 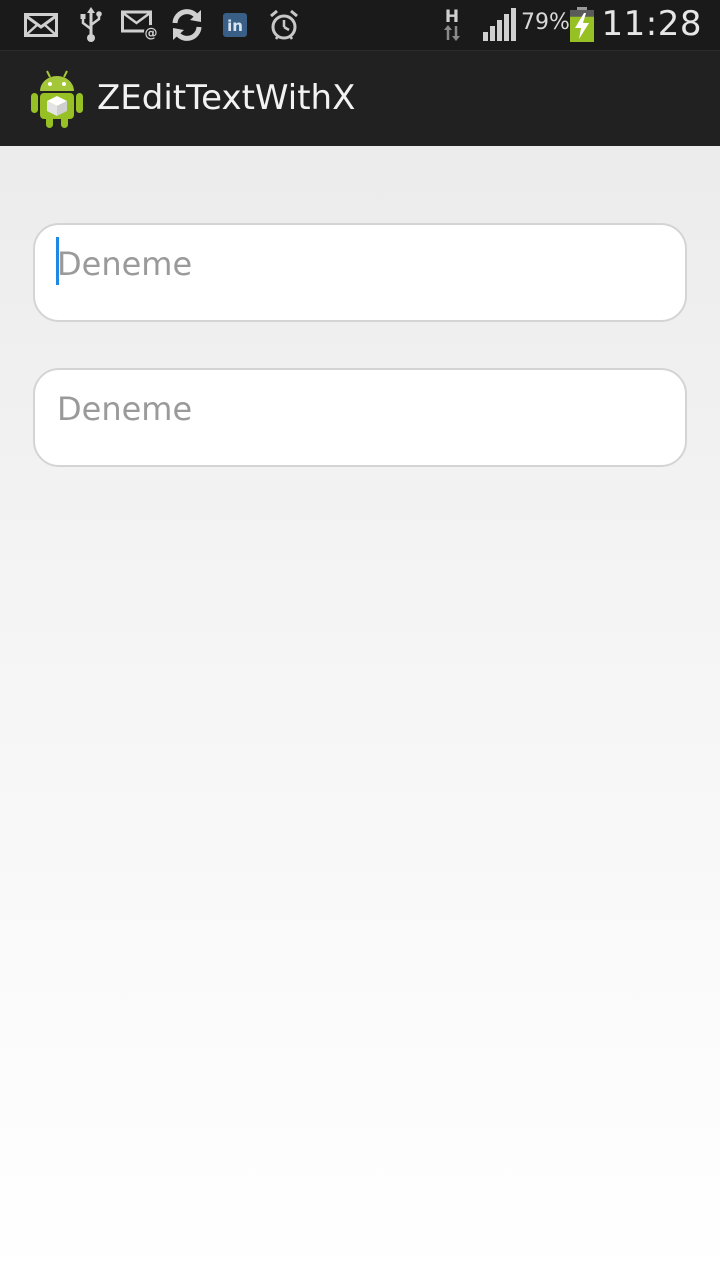 I want to click on battery-charging-icon, so click(x=582, y=25).